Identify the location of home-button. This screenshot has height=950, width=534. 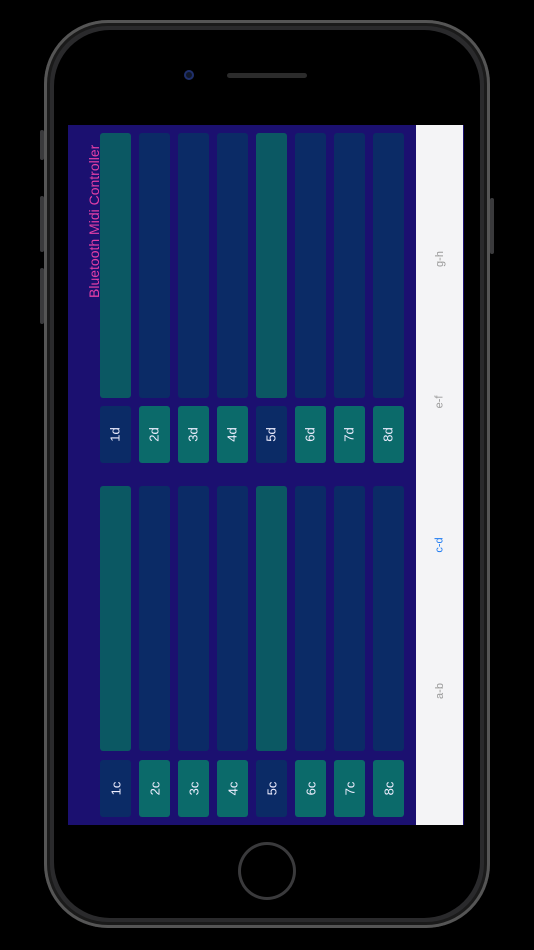
(267, 871).